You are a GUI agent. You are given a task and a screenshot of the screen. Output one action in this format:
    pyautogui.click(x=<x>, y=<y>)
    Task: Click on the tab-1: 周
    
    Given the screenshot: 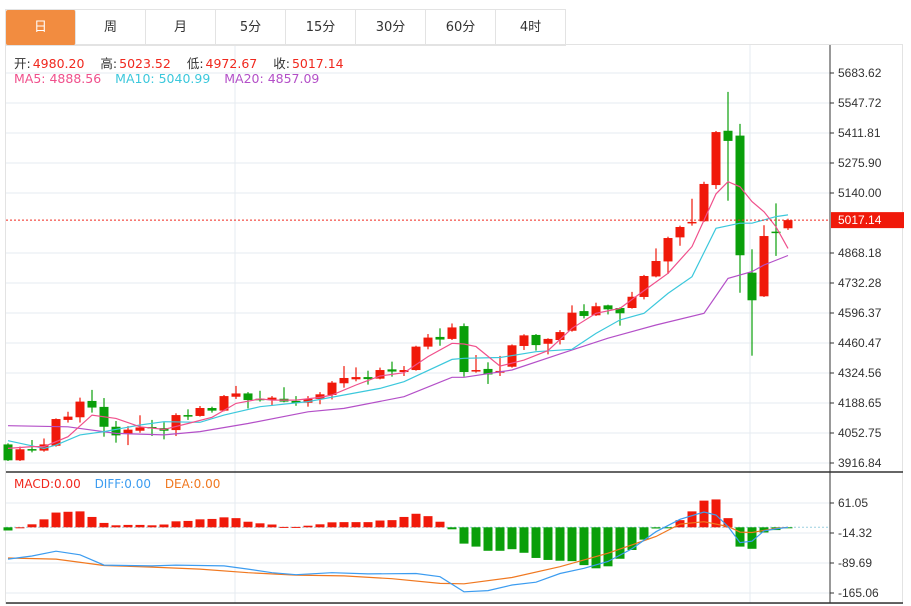 What is the action you would take?
    pyautogui.click(x=111, y=27)
    